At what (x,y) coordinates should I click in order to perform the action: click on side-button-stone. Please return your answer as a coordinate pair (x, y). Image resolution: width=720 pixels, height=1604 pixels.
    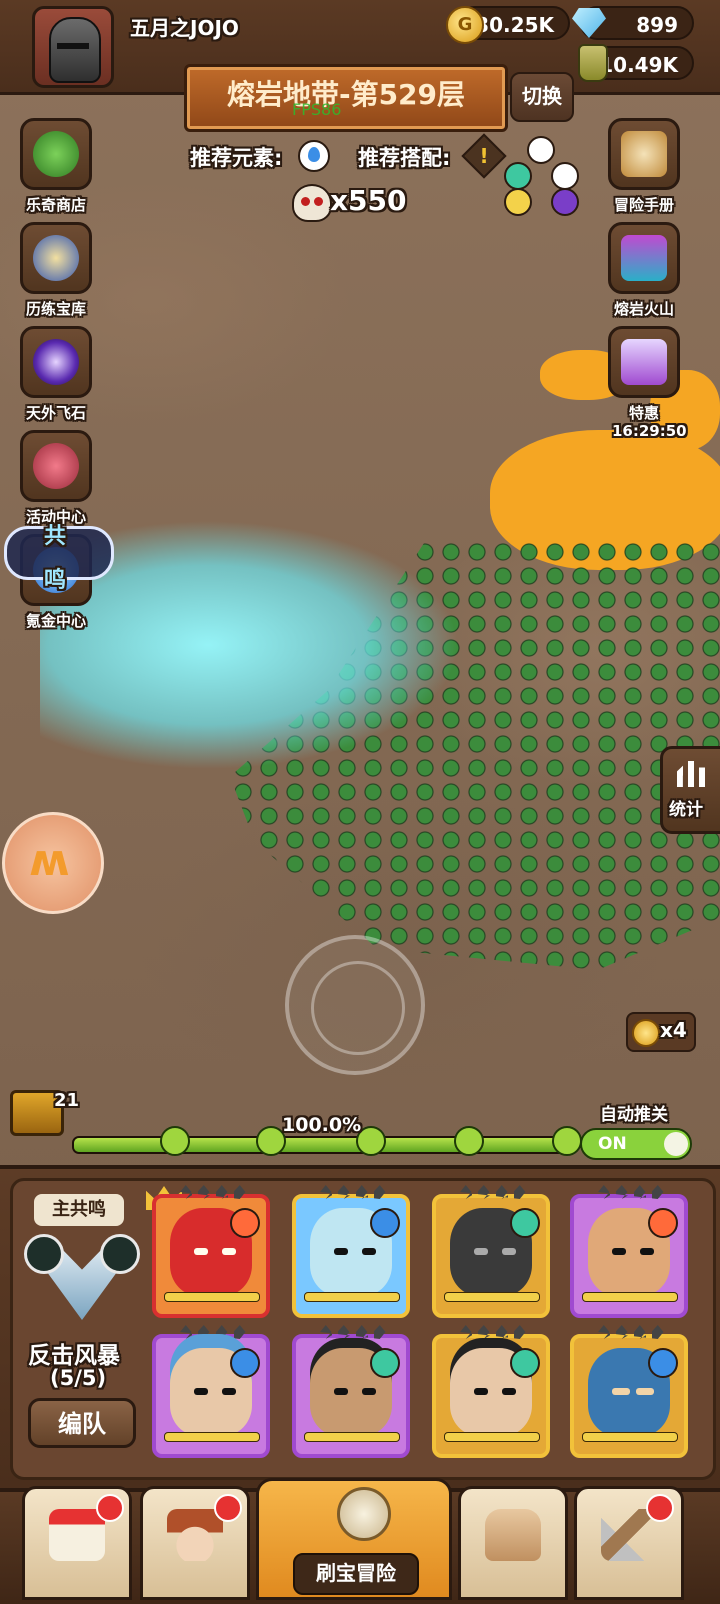
    Looking at the image, I should click on (56, 362).